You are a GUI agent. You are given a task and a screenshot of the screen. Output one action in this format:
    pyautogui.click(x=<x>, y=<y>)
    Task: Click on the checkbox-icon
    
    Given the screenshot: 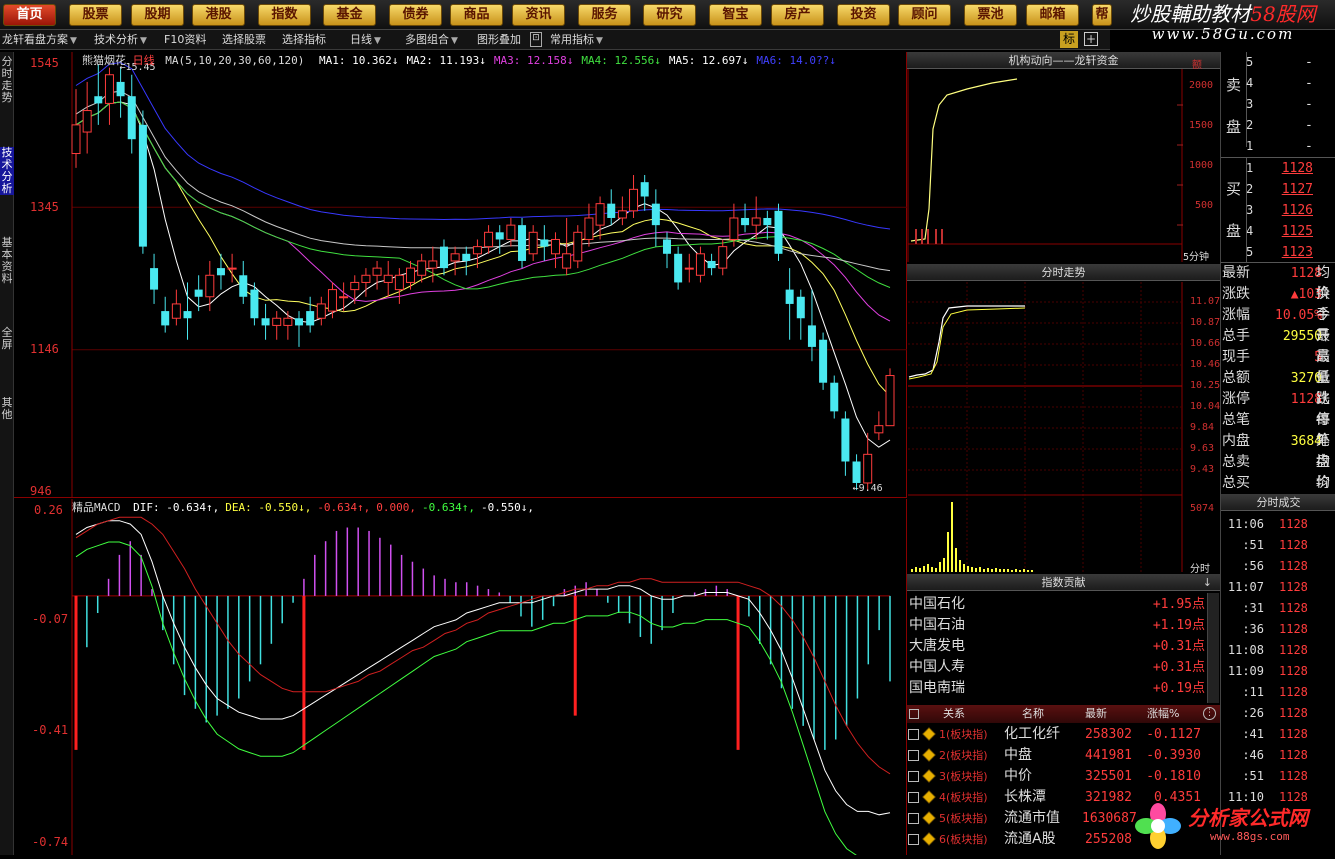 What is the action you would take?
    pyautogui.click(x=913, y=755)
    